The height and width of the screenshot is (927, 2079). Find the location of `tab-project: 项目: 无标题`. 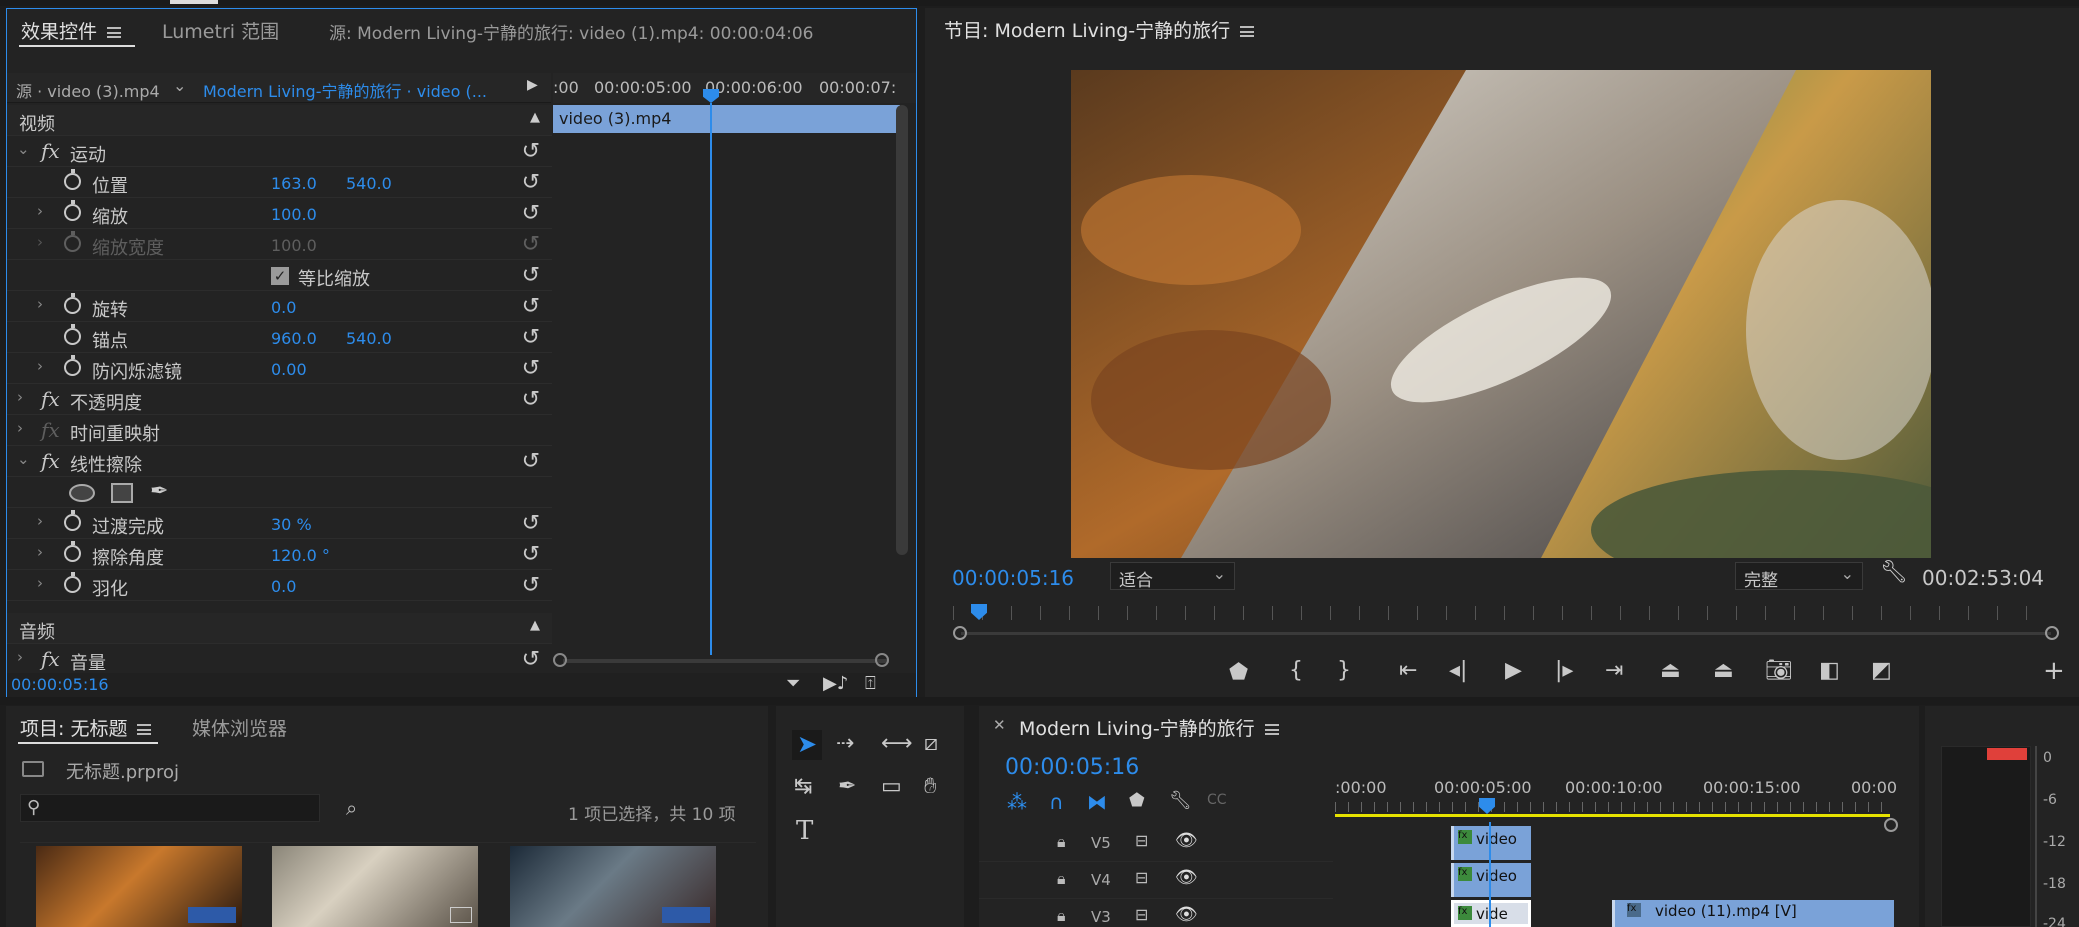

tab-project: 项目: 无标题 is located at coordinates (86, 727).